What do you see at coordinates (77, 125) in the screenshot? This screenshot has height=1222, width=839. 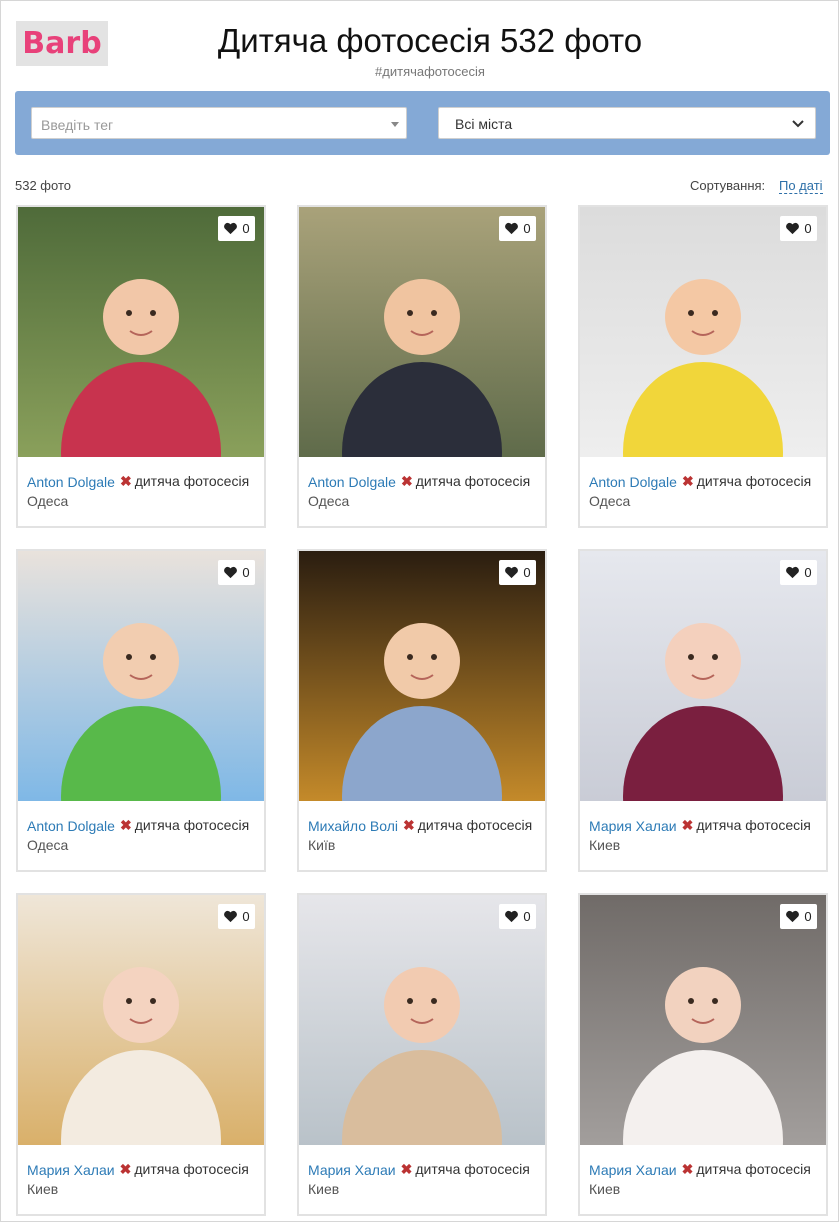 I see `tag-input-placeholder: Введіть тег` at bounding box center [77, 125].